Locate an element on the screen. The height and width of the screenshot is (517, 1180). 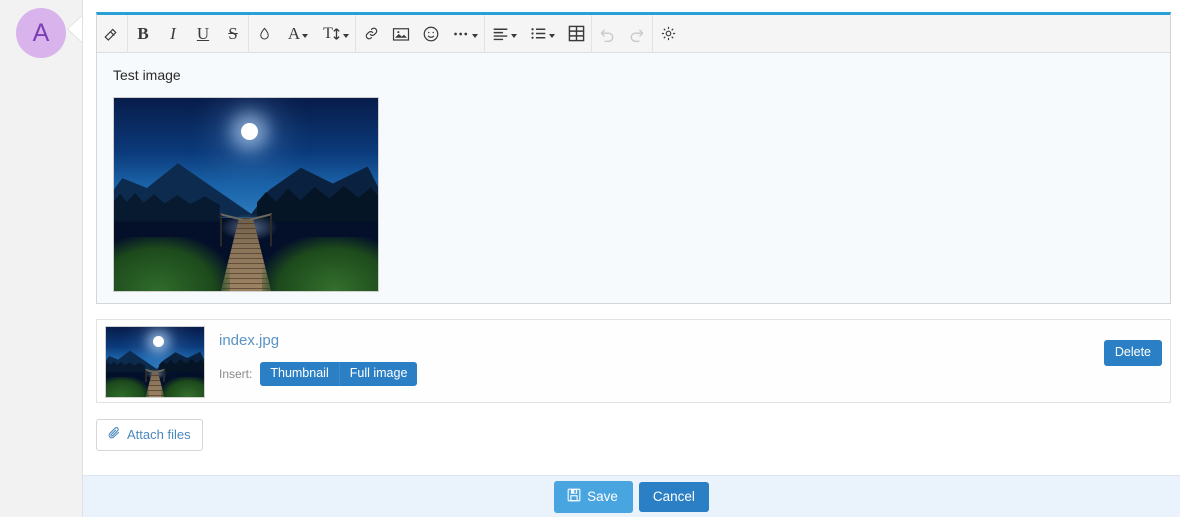
link-icon is located at coordinates (371, 34).